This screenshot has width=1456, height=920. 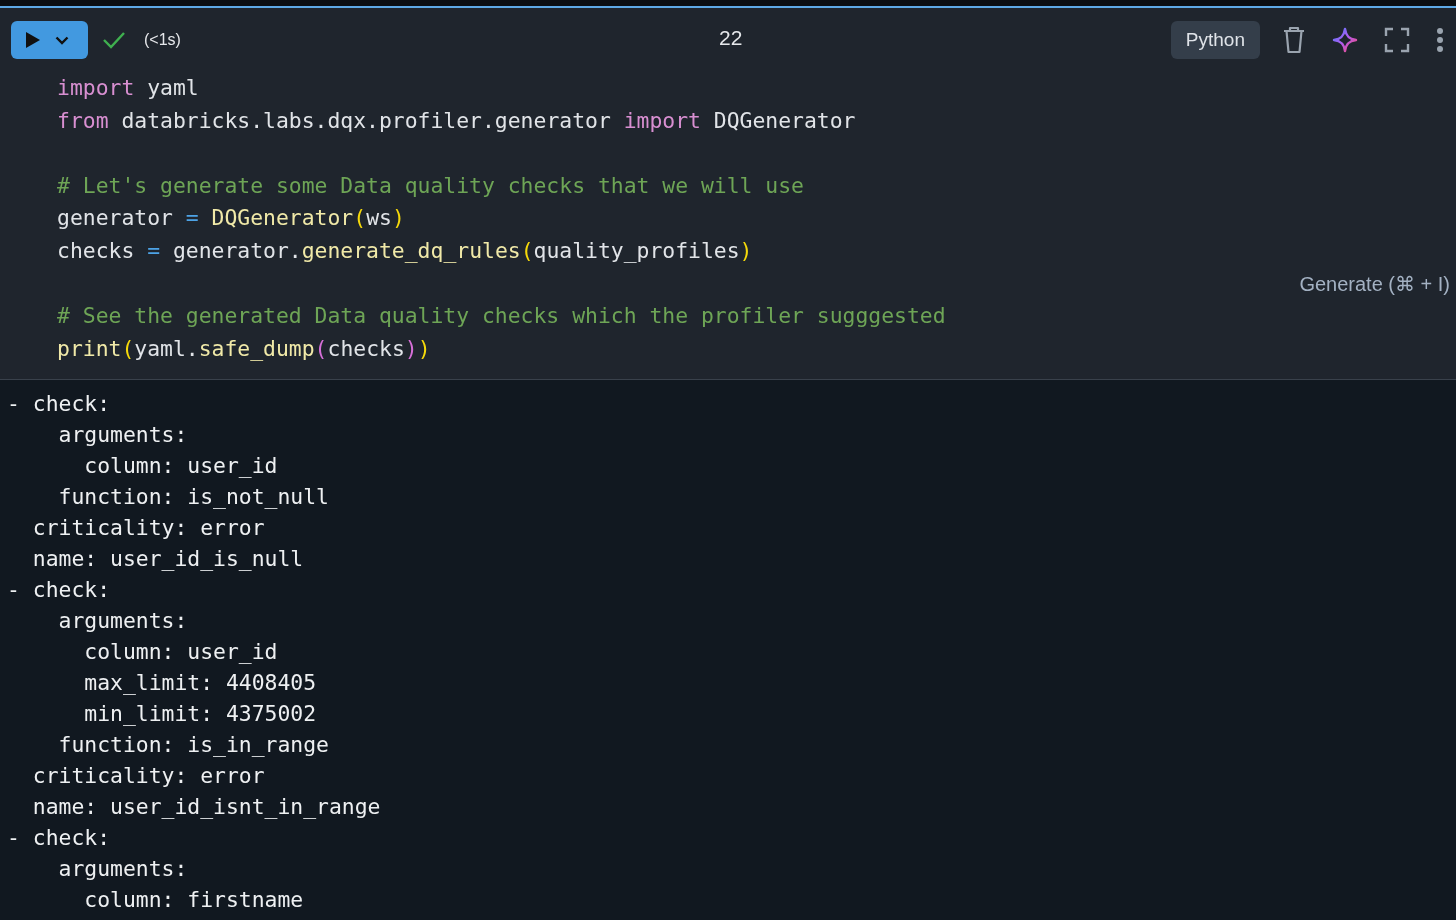 I want to click on assistant-button, so click(x=1345, y=40).